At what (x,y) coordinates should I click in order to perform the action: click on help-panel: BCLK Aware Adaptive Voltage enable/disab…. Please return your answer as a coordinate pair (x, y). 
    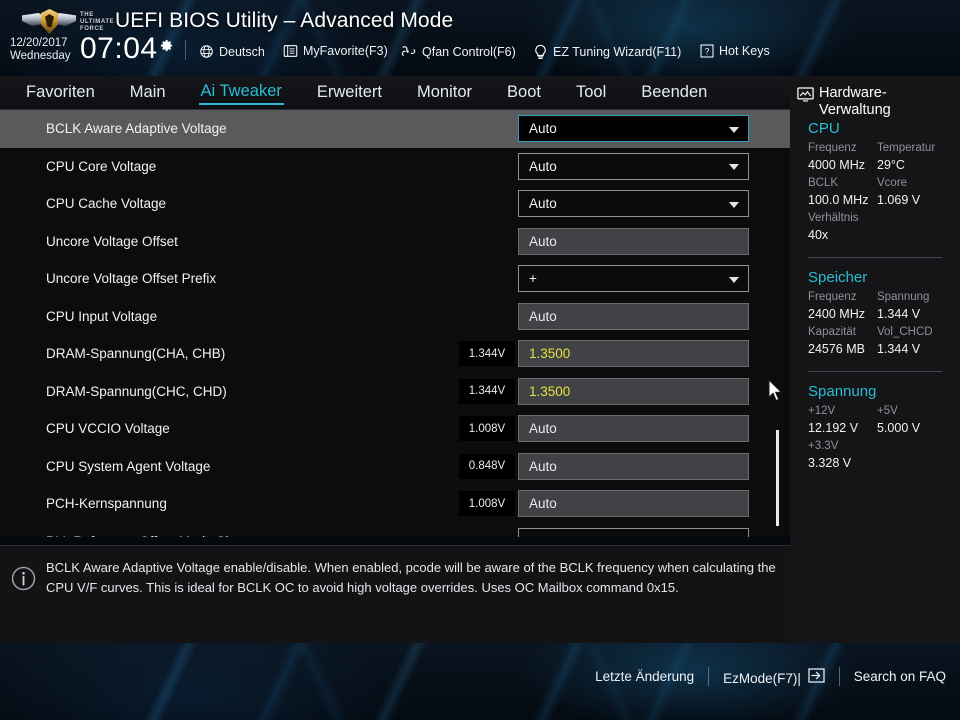
    Looking at the image, I should click on (395, 594).